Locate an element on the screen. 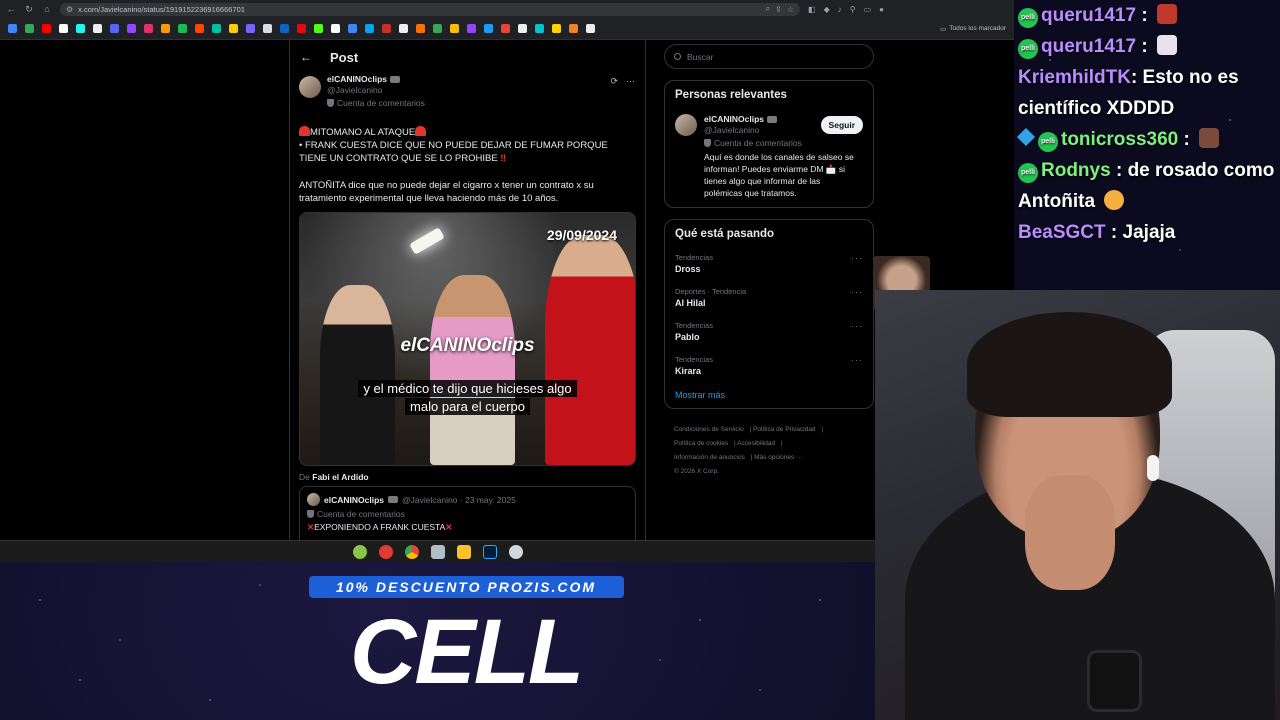  chat-message: KriemhildTK: Esto no es científico XDDDD is located at coordinates (1149, 93).